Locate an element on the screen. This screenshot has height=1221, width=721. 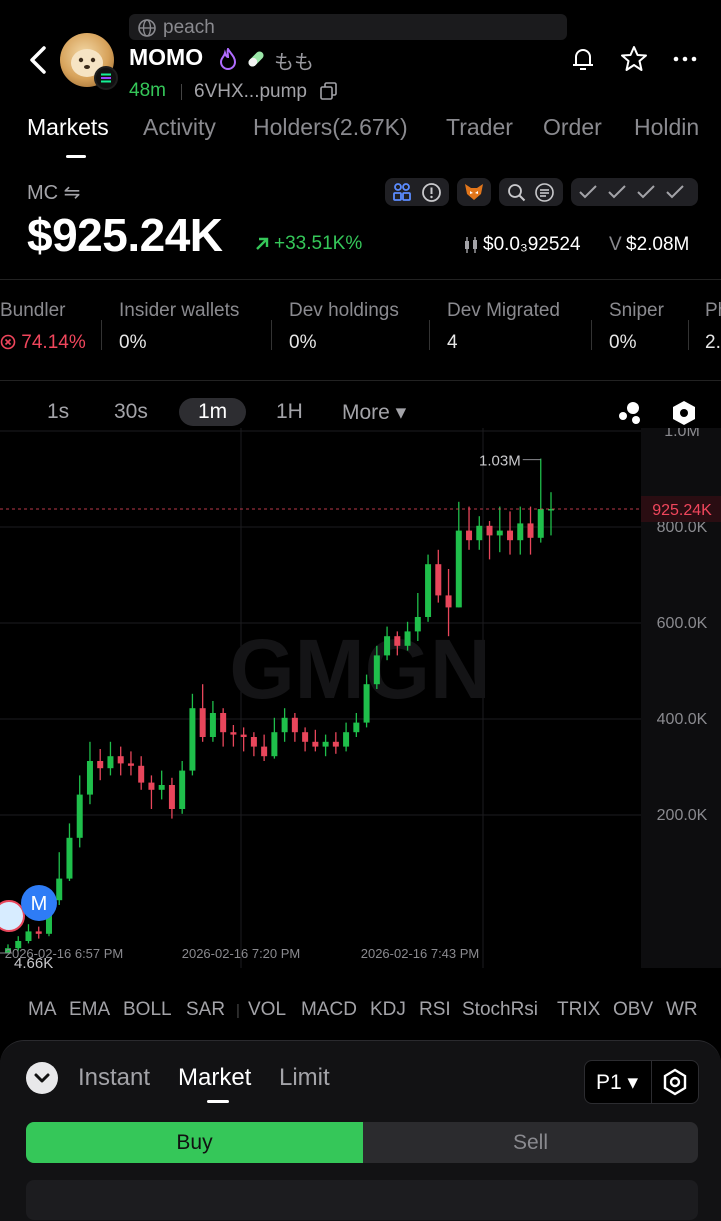
indicator-ema: EMA is located at coordinates (89, 1010).